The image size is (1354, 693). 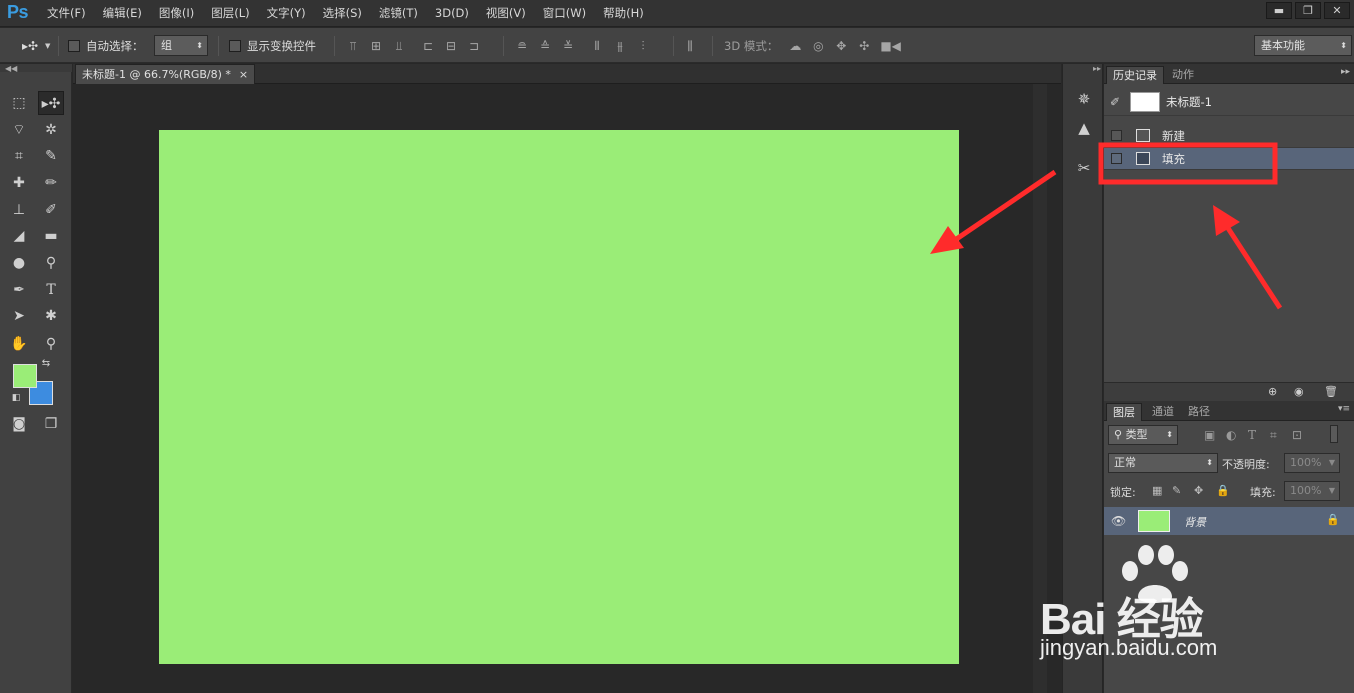 I want to click on distribute-top-icon: ≘, so click(x=522, y=46).